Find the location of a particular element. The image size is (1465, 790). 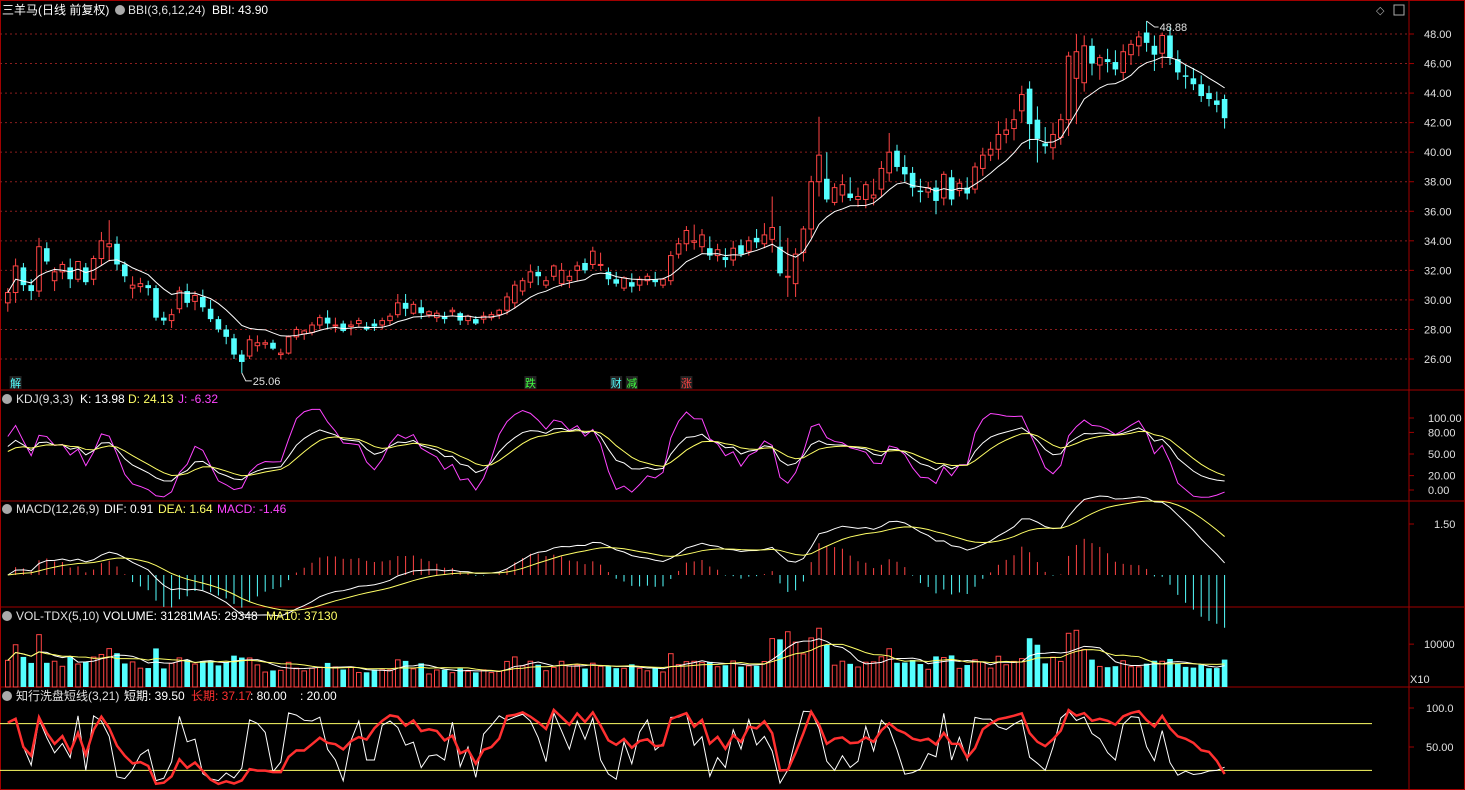

indicator-dropdown-icon is located at coordinates (120, 10).